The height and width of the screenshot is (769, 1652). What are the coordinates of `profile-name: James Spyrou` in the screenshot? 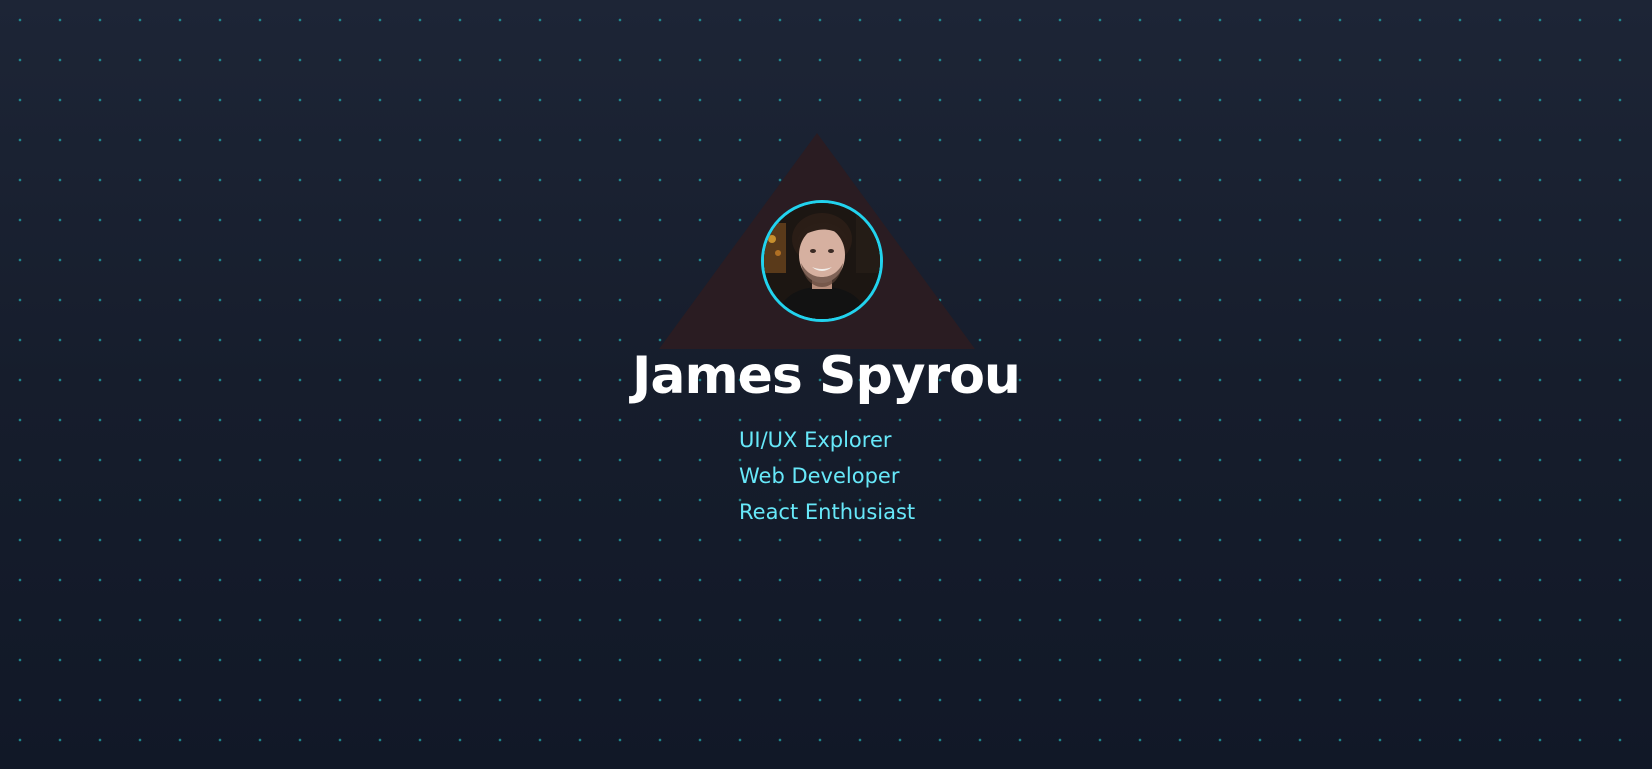 It's located at (826, 376).